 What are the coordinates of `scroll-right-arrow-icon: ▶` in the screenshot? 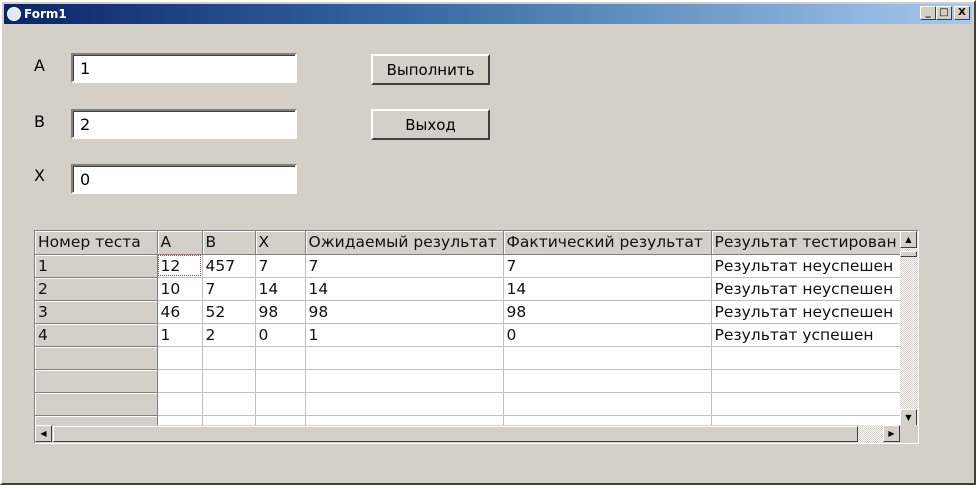 It's located at (891, 433).